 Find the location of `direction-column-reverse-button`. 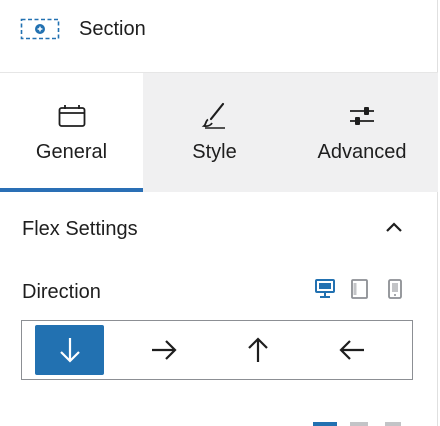

direction-column-reverse-button is located at coordinates (258, 350).